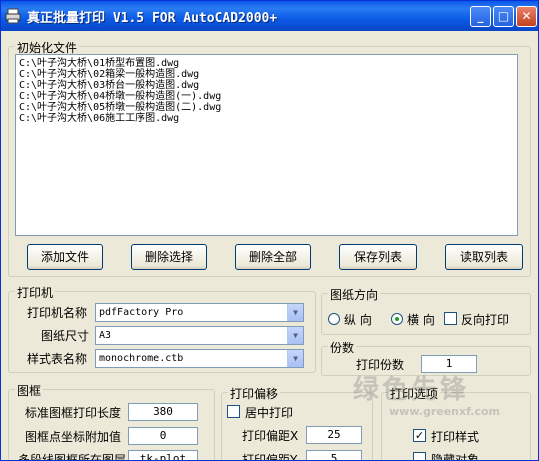 The height and width of the screenshot is (461, 539). I want to click on plot-style-checkbox: ✓, so click(419, 435).